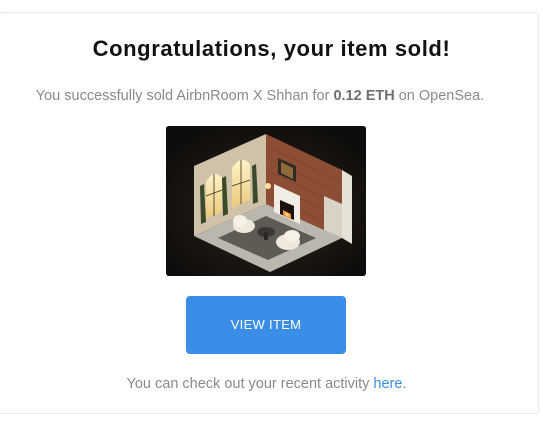 The height and width of the screenshot is (441, 543). What do you see at coordinates (364, 96) in the screenshot?
I see `sale-price: 0.12 ETH` at bounding box center [364, 96].